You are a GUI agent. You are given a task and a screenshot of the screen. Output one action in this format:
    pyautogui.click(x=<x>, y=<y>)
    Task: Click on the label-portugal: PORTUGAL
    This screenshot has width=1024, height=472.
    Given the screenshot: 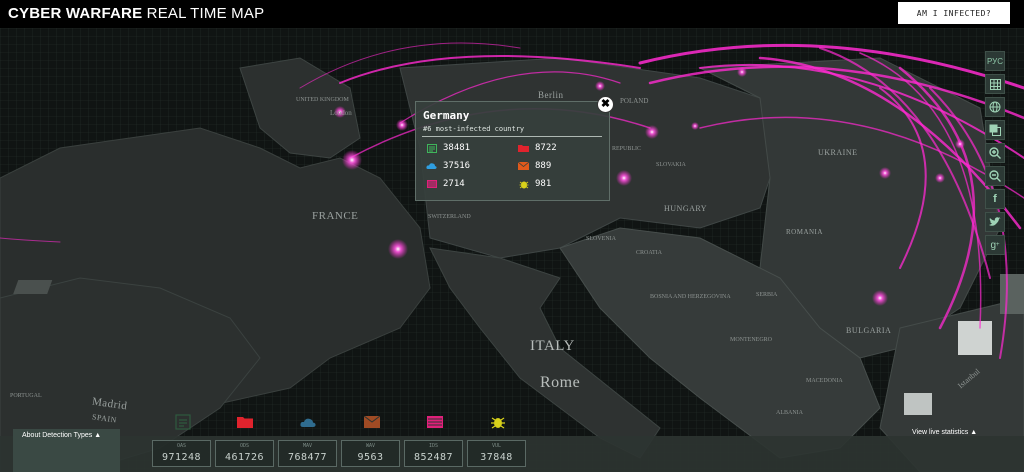 What is the action you would take?
    pyautogui.click(x=26, y=396)
    